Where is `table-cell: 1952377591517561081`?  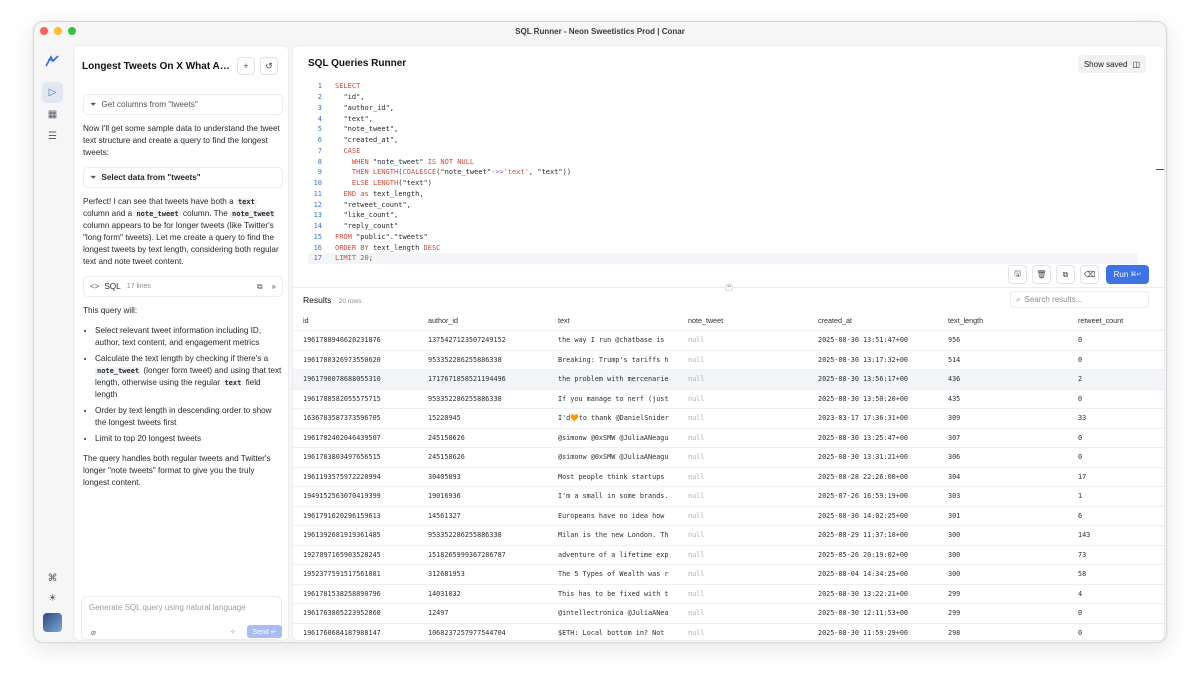
table-cell: 1952377591517561081 is located at coordinates (355, 574).